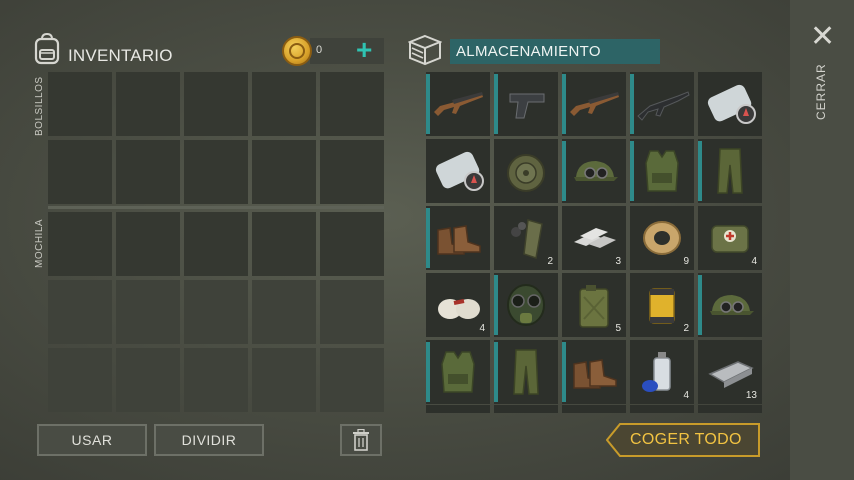  What do you see at coordinates (555, 51) in the screenshot?
I see `storage-title: ALMACENAMIENTO` at bounding box center [555, 51].